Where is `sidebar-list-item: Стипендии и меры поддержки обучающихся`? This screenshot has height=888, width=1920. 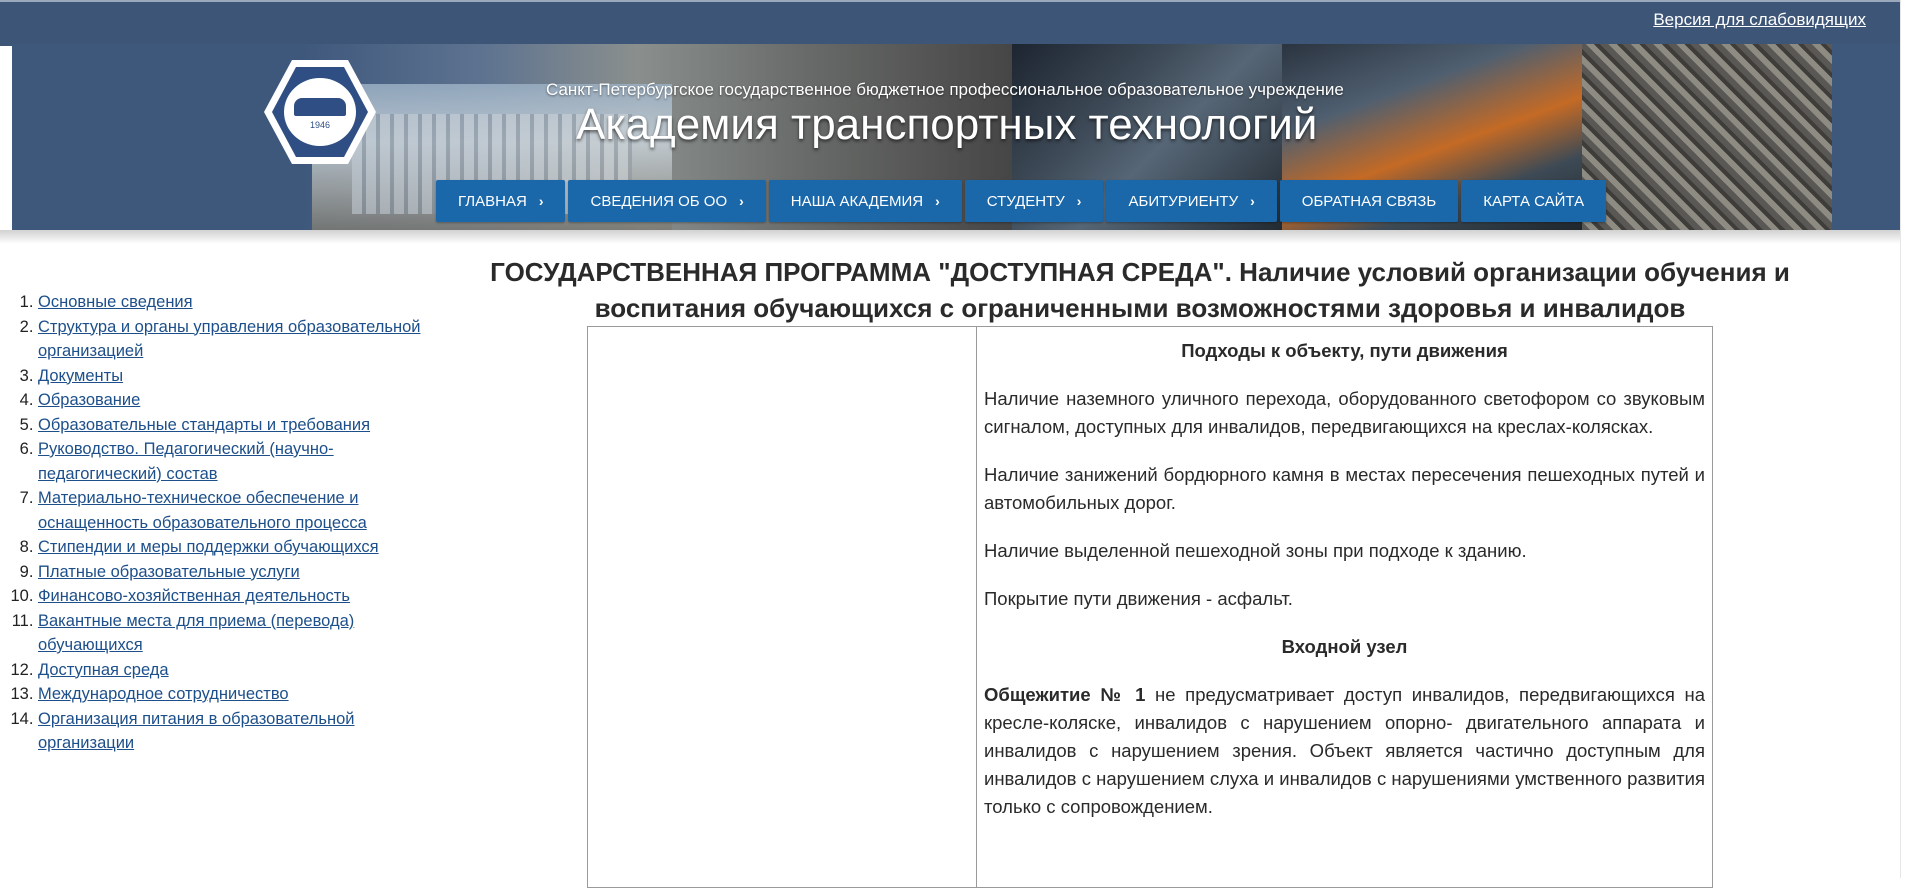
sidebar-list-item: Стипендии и меры поддержки обучающихся is located at coordinates (233, 547).